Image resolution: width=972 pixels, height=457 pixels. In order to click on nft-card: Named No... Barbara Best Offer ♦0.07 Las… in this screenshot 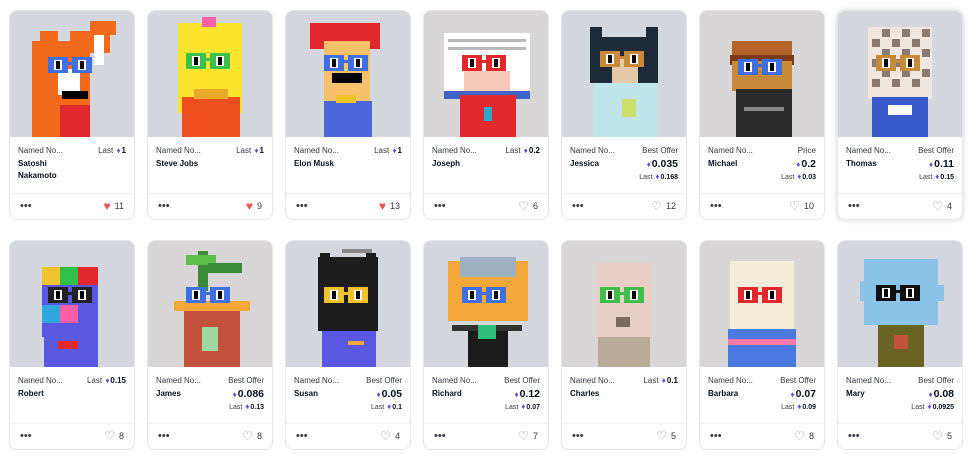, I will do `click(762, 345)`.